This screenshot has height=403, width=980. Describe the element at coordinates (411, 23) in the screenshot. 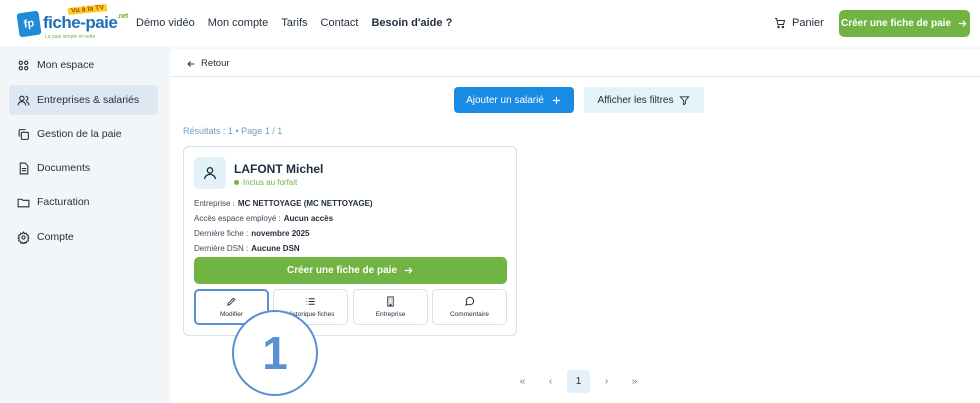

I see `nav-help: Besoin d'aide ?` at that location.